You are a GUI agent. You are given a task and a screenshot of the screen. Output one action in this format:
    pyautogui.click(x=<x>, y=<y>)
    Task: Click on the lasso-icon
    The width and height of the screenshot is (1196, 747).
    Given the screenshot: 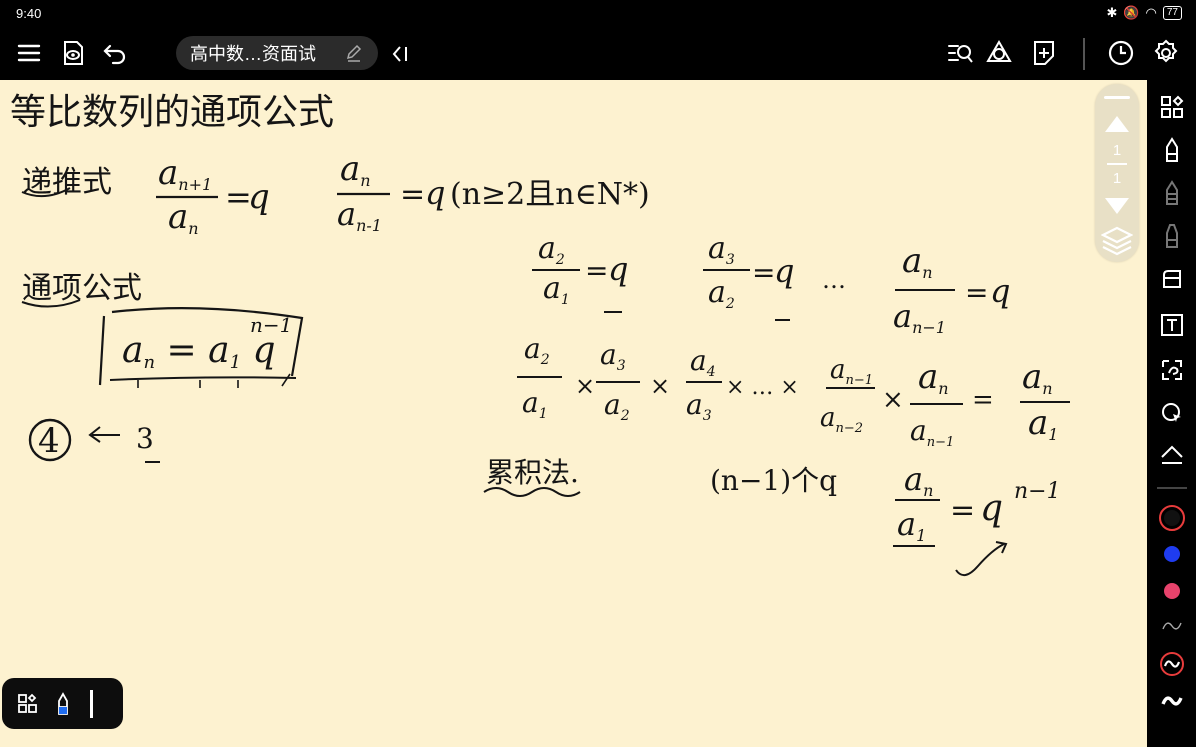 What is the action you would take?
    pyautogui.click(x=1172, y=370)
    